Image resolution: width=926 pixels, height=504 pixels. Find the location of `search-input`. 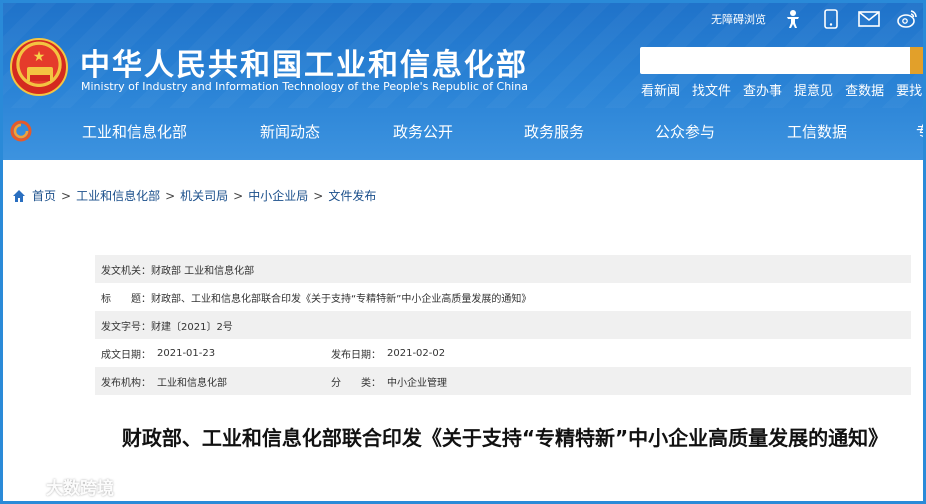

search-input is located at coordinates (783, 60).